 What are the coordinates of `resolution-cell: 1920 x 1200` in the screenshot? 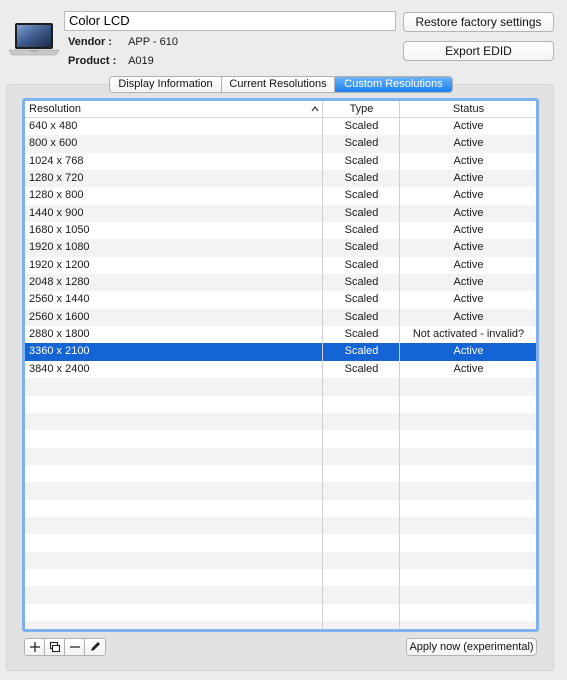 It's located at (59, 264).